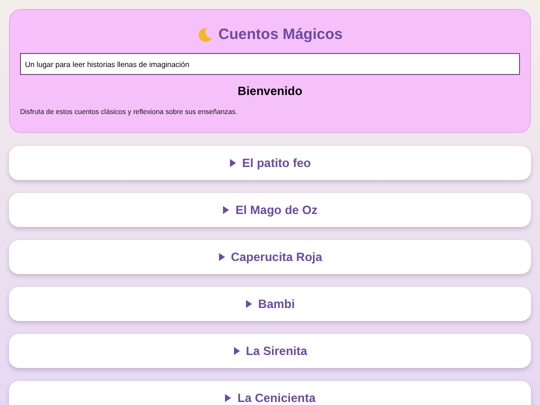 The height and width of the screenshot is (405, 540). I want to click on story-toggle: El Mago de Oz, so click(270, 210).